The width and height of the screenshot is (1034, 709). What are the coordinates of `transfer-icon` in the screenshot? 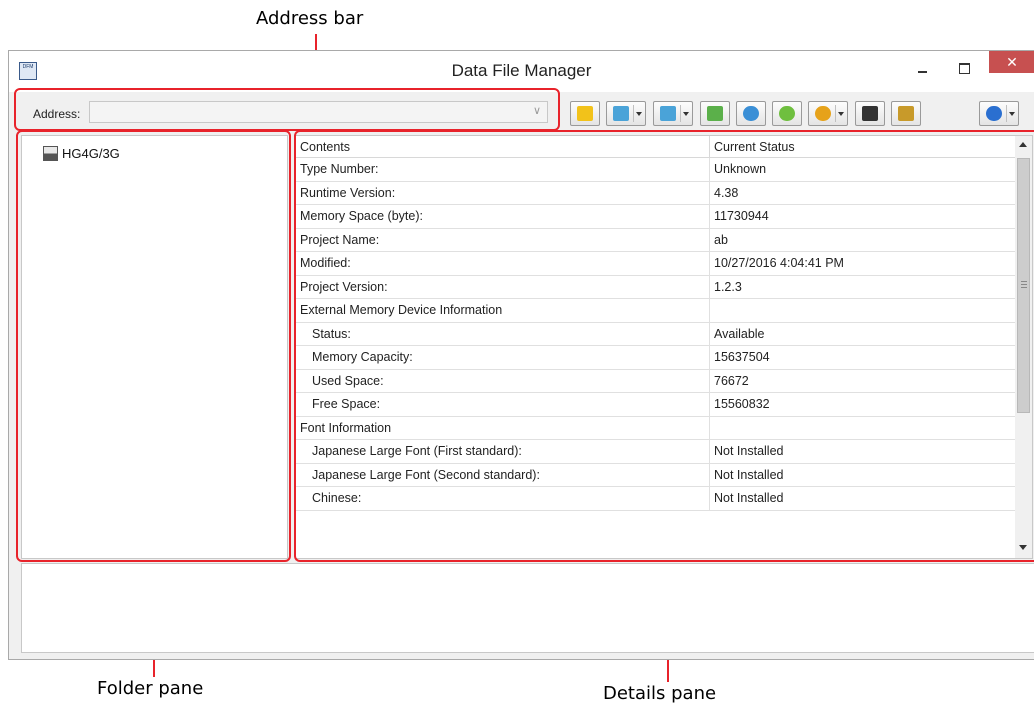 It's located at (715, 113).